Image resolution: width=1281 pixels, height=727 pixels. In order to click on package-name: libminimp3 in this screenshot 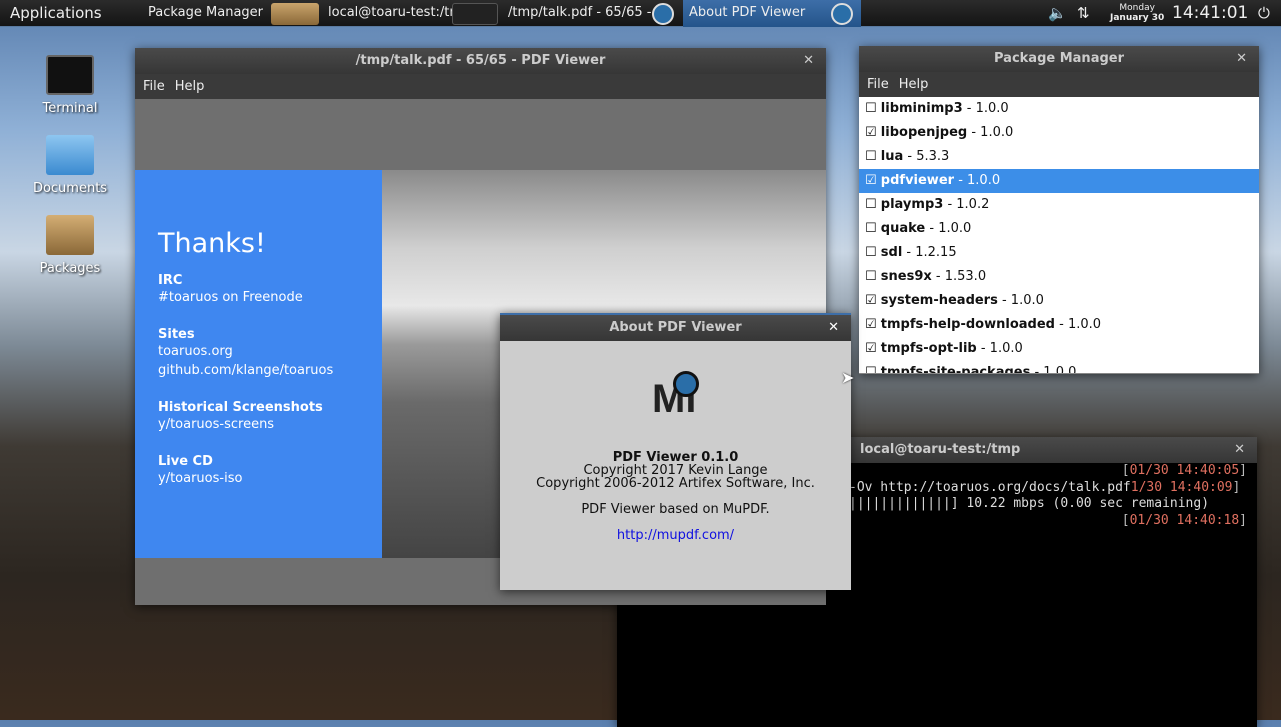, I will do `click(921, 108)`.